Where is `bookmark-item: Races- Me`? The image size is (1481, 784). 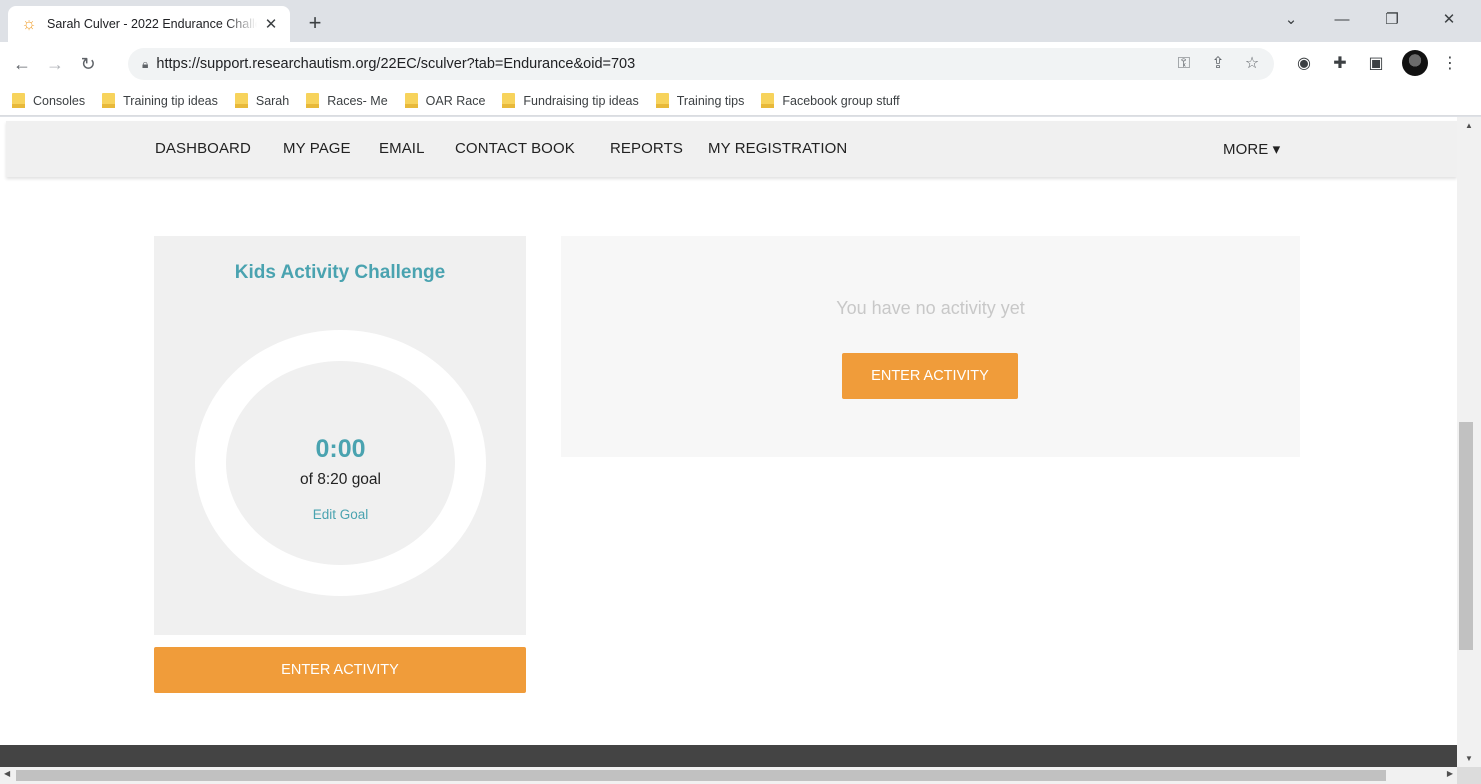 bookmark-item: Races- Me is located at coordinates (347, 100).